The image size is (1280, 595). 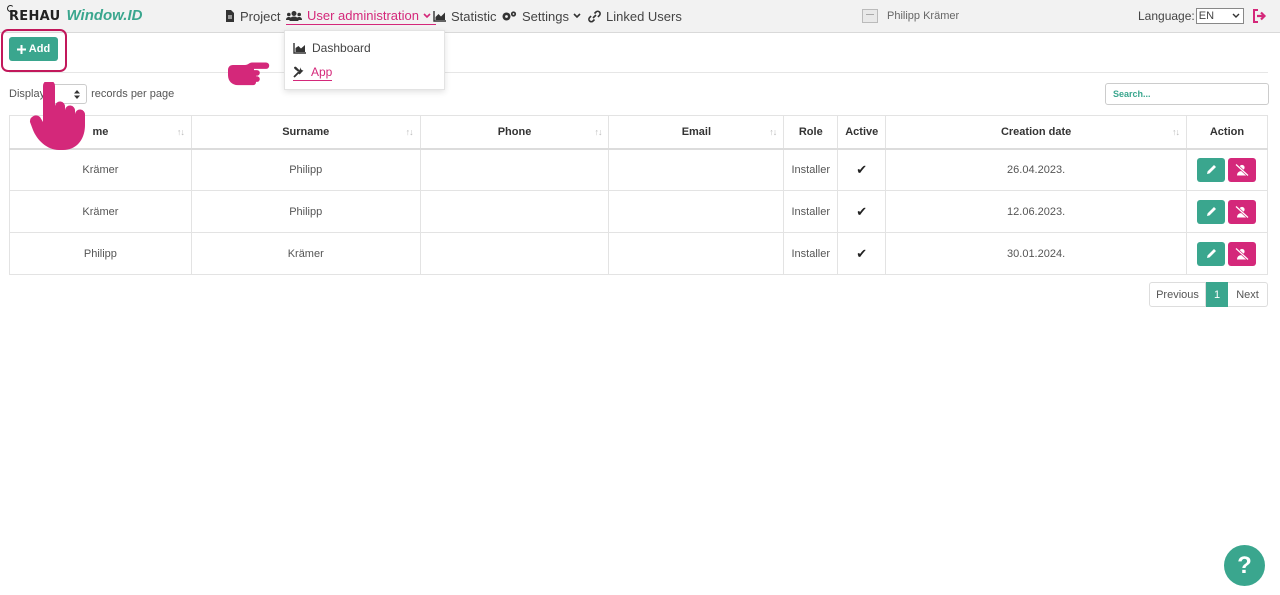 I want to click on table-row: Krämer Philipp Installer ✔ 12.06.2023., so click(x=639, y=211).